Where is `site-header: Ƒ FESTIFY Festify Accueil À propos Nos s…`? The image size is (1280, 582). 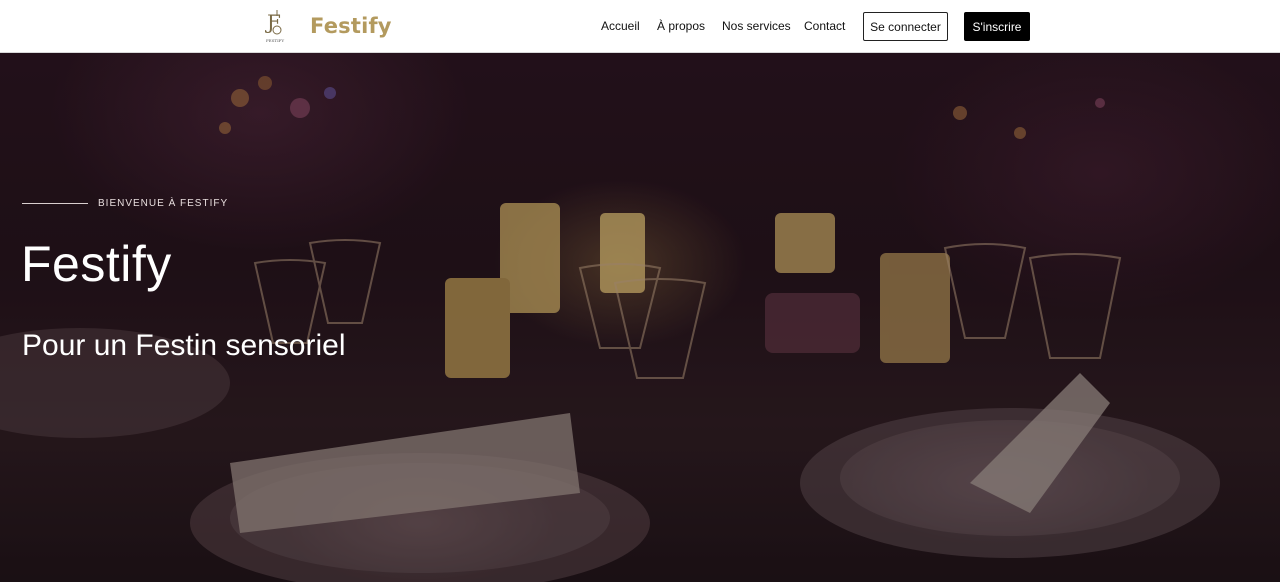
site-header: Ƒ FESTIFY Festify Accueil À propos Nos s… is located at coordinates (640, 26).